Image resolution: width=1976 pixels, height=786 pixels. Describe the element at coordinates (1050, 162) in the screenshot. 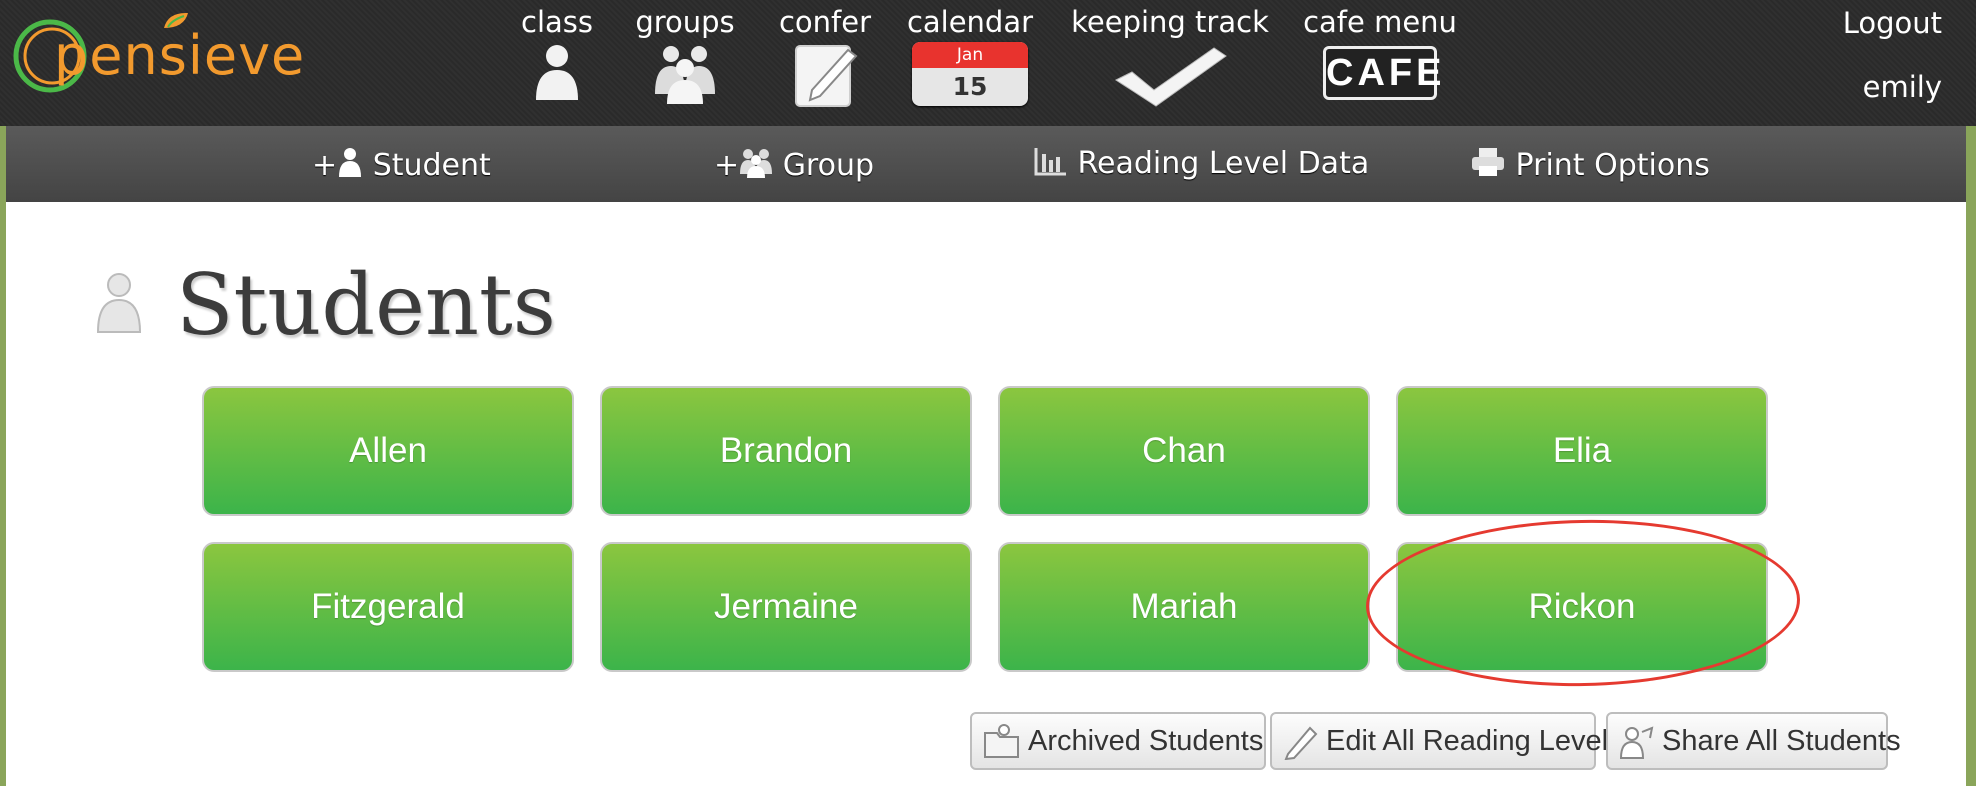

I see `bar-chart-icon` at that location.